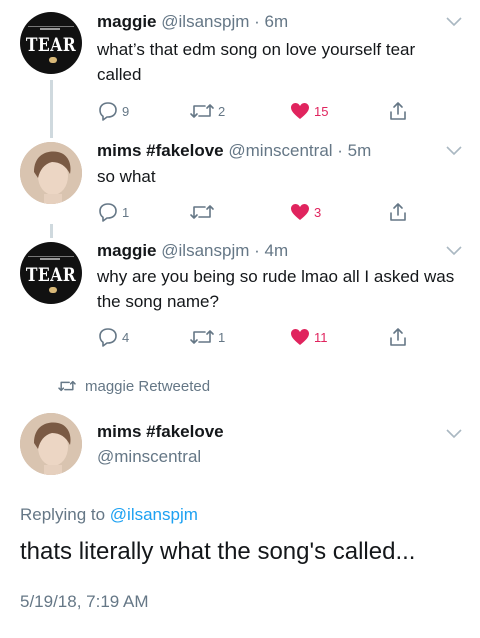  I want to click on like-count: 11, so click(321, 337).